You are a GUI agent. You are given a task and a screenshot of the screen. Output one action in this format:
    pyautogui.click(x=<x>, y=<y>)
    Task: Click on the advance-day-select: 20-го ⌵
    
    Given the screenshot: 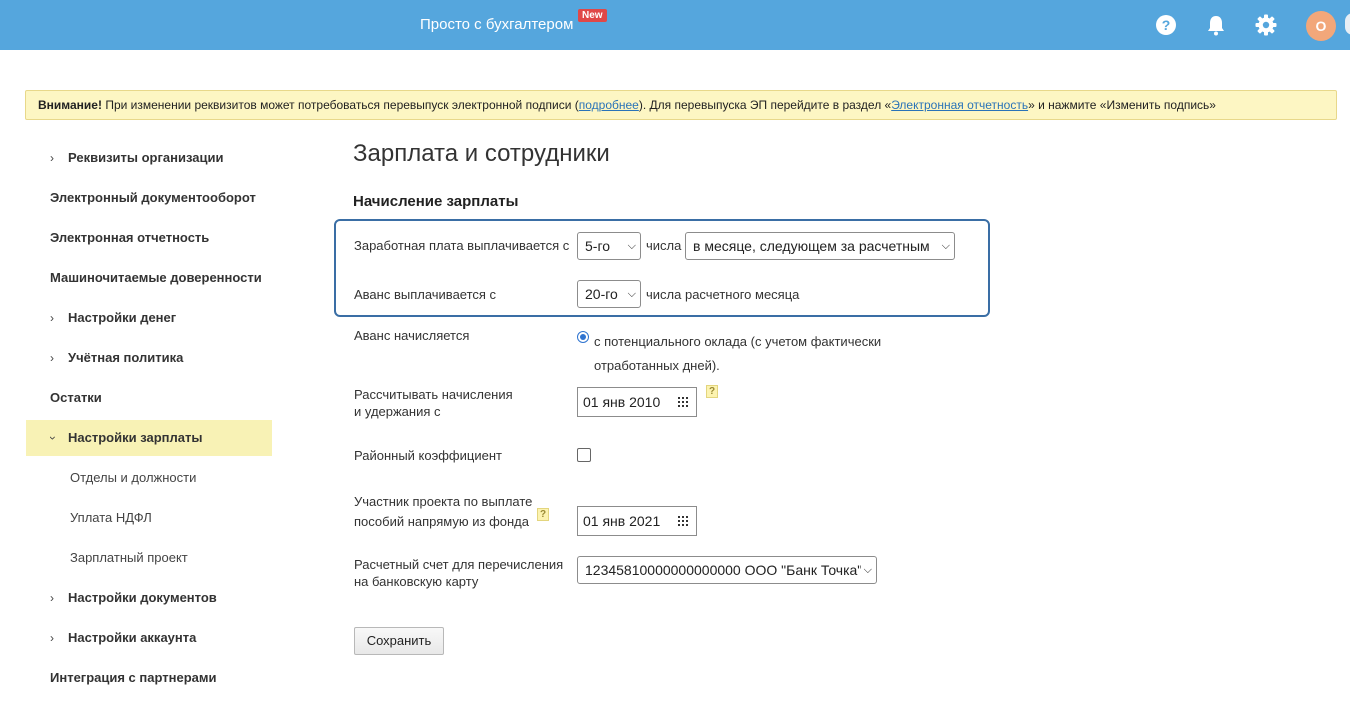 What is the action you would take?
    pyautogui.click(x=609, y=294)
    